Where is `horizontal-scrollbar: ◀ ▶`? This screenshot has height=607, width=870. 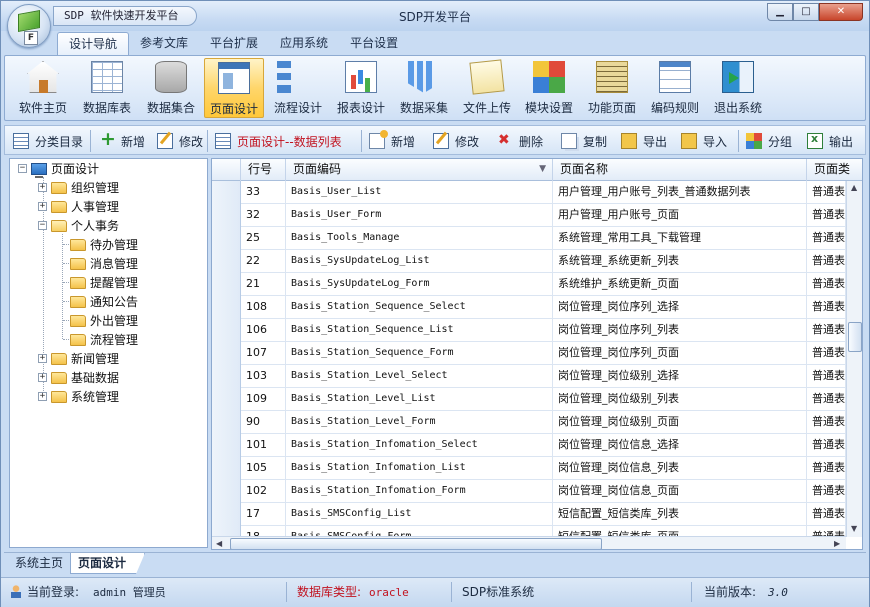 horizontal-scrollbar: ◀ ▶ is located at coordinates (529, 542).